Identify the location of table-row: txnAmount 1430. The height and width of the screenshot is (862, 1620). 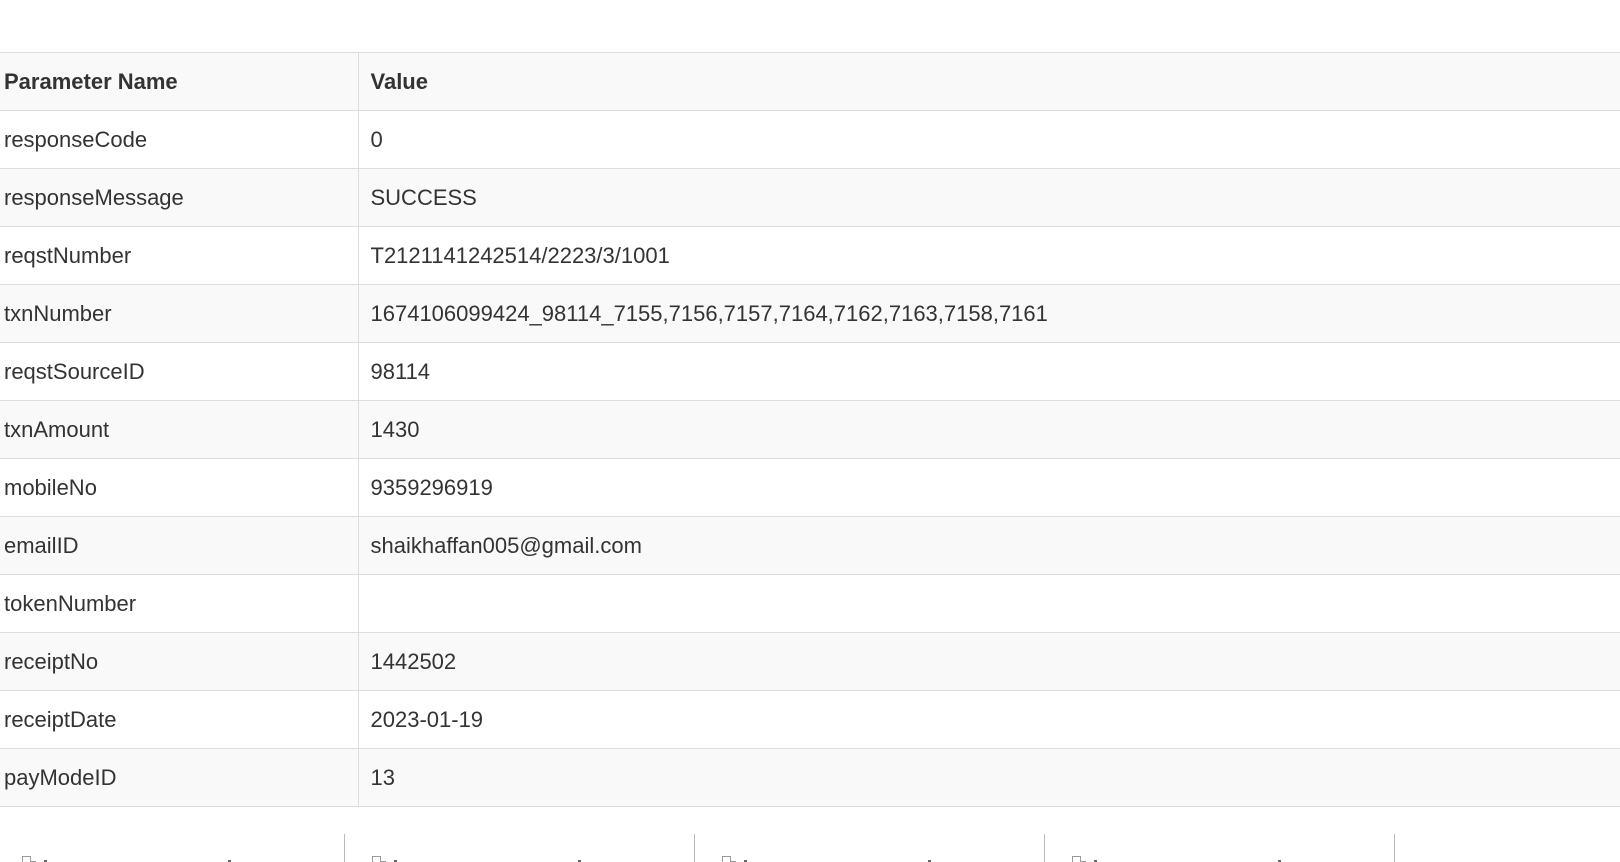
(810, 429).